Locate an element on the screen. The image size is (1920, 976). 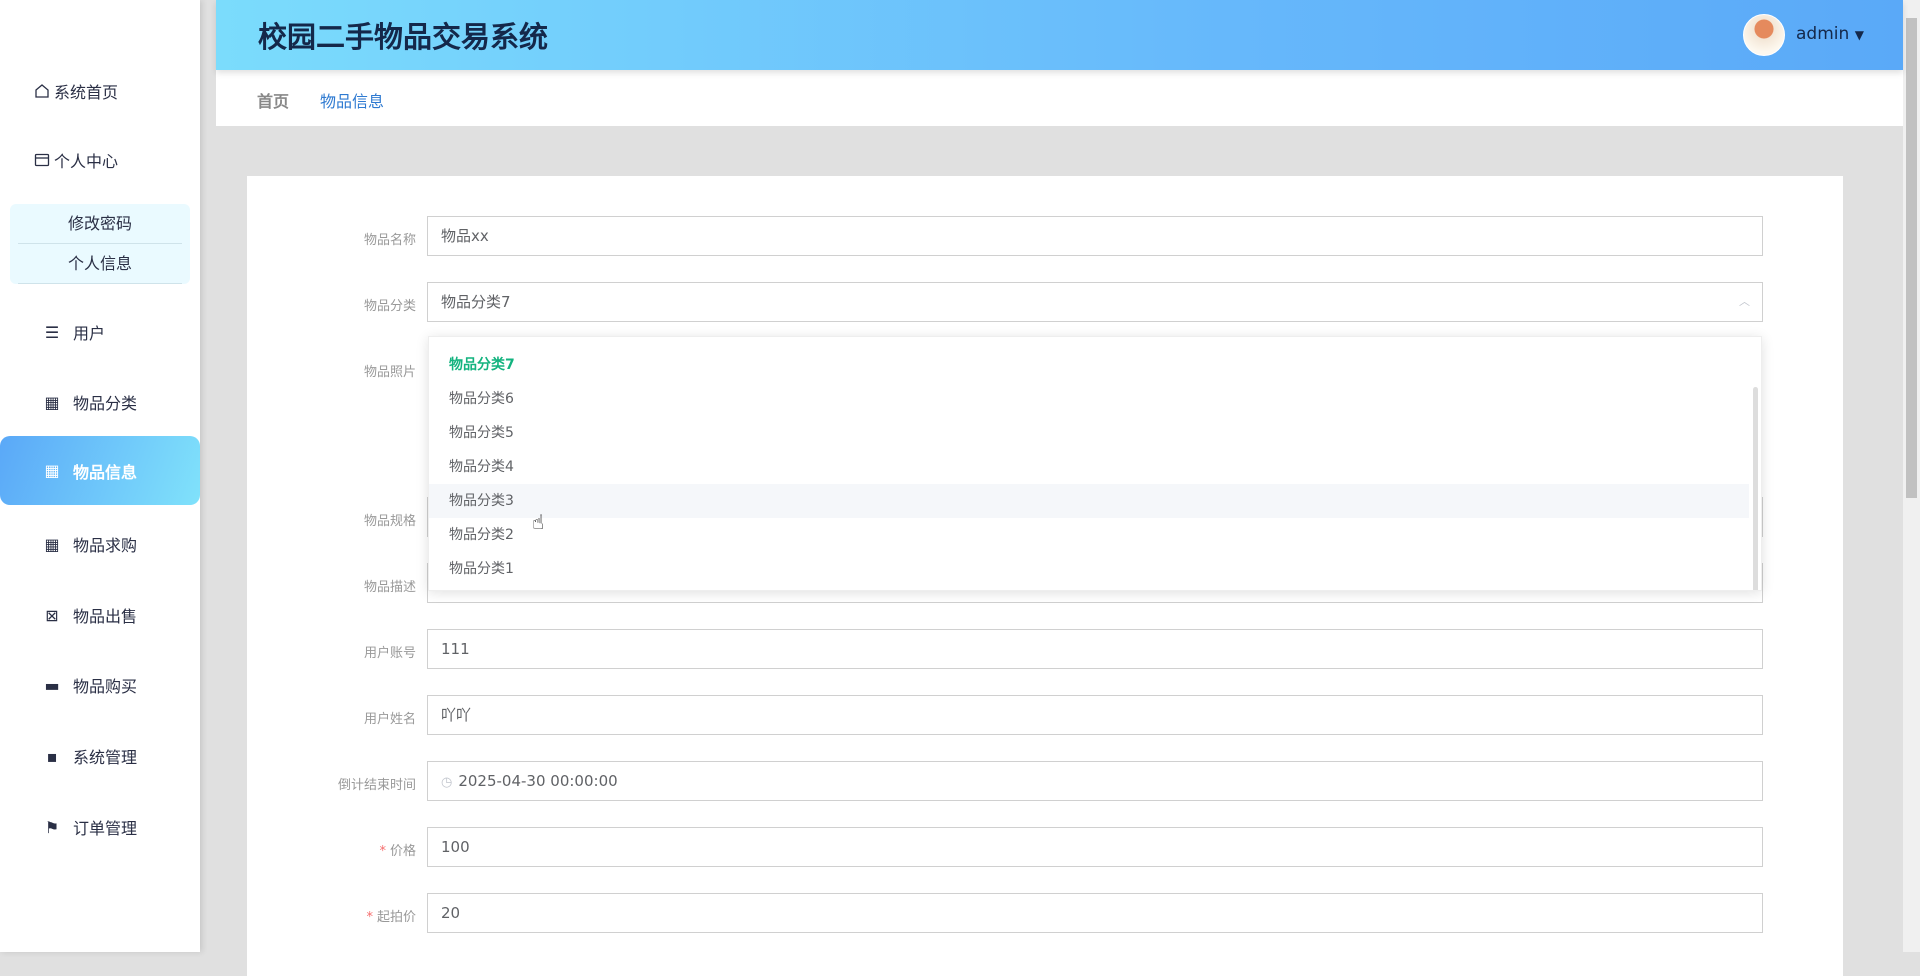
sidebar-label: 物品出售 is located at coordinates (105, 616).